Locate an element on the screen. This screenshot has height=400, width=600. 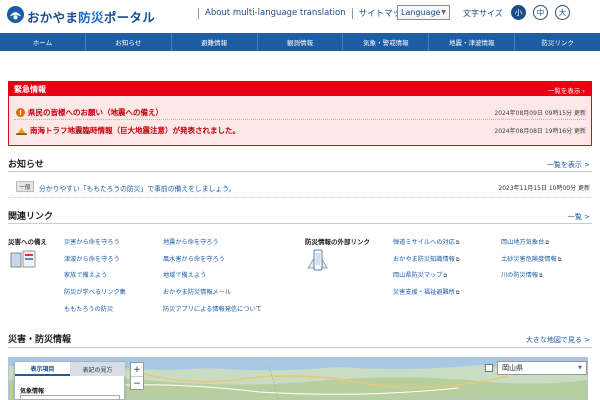
logo-icon is located at coordinates (15, 14).